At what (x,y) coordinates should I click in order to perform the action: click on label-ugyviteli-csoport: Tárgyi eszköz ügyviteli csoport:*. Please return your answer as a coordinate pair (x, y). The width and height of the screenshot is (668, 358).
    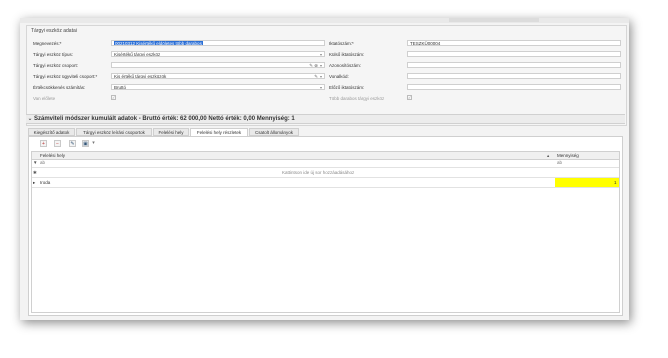
    Looking at the image, I should click on (65, 76).